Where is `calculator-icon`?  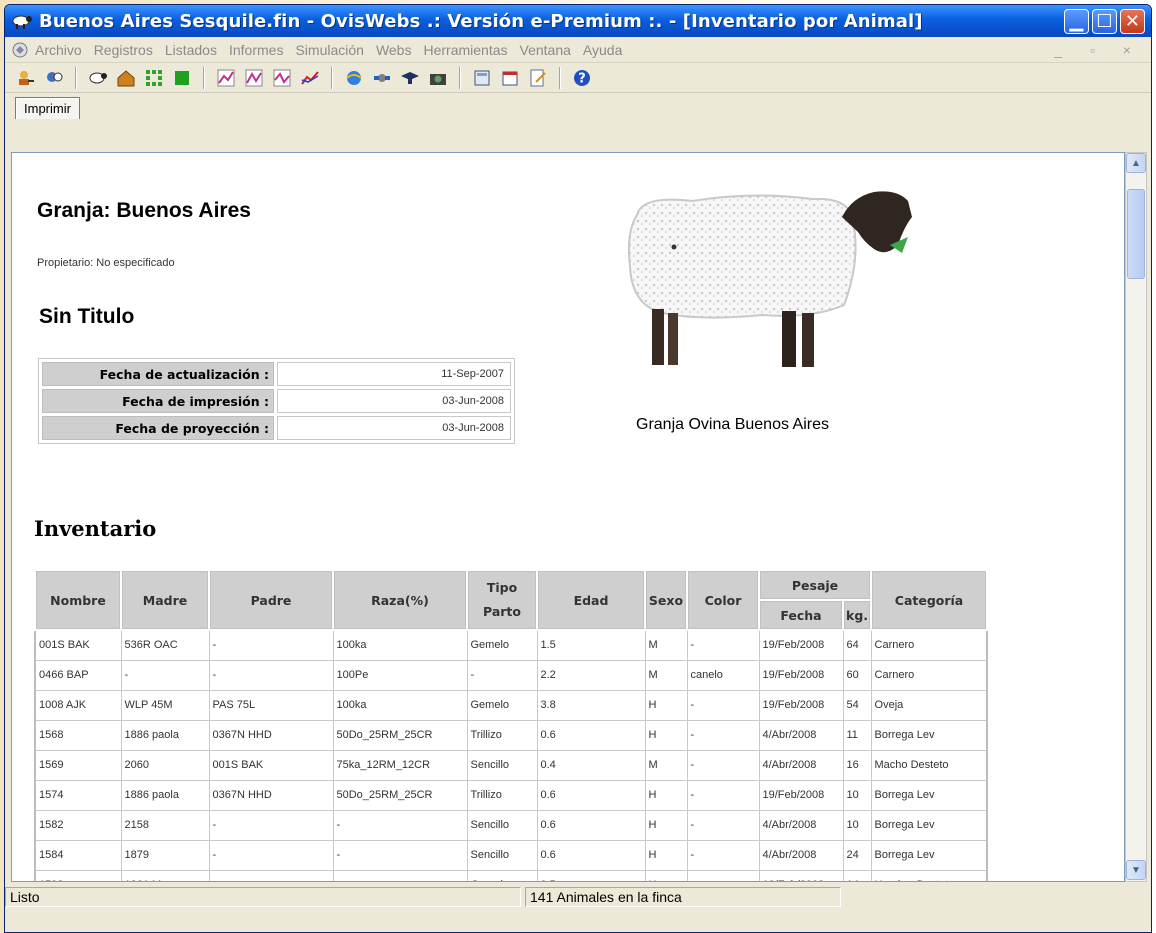
calculator-icon is located at coordinates (482, 78).